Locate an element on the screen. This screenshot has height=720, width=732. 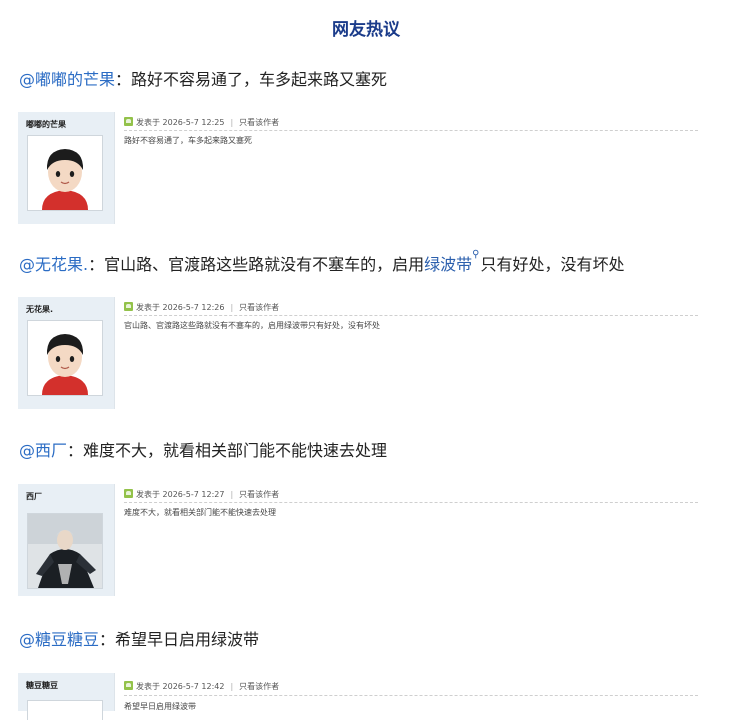
post-username: 嘟嘟的芒果 is located at coordinates (46, 124).